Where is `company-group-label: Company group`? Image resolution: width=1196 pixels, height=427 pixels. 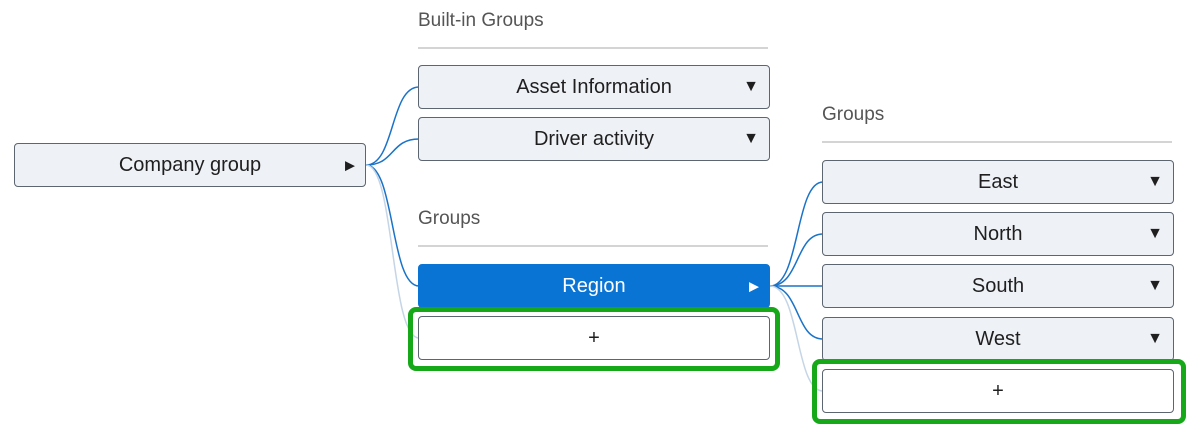 company-group-label: Company group is located at coordinates (190, 164).